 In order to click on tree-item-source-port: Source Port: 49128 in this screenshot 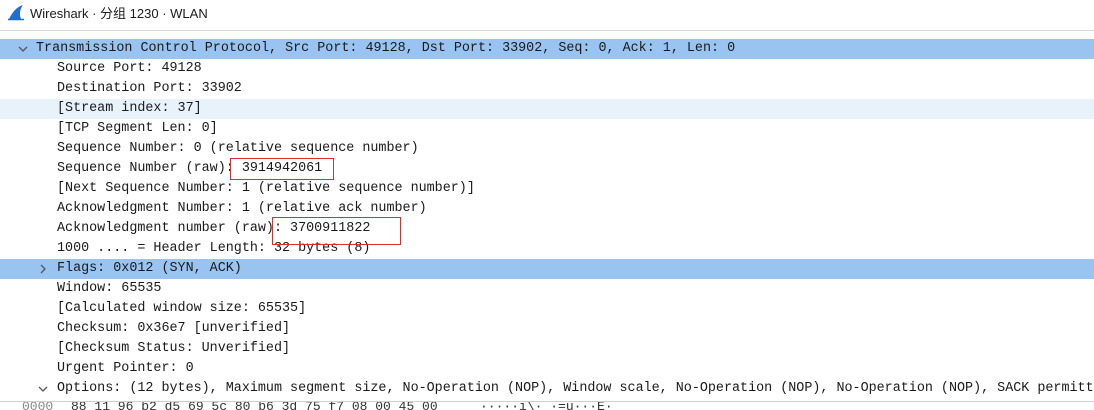, I will do `click(547, 69)`.